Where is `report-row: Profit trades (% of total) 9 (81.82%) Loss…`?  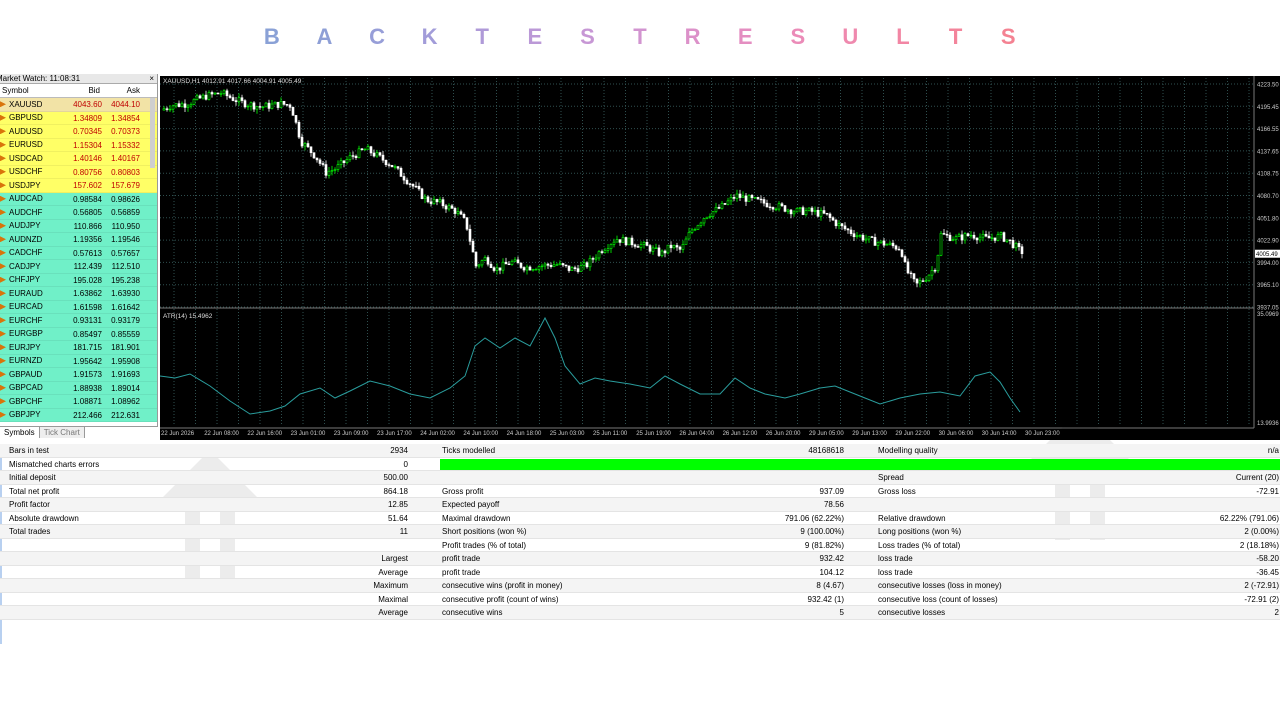 report-row: Profit trades (% of total) 9 (81.82%) Loss… is located at coordinates (640, 545).